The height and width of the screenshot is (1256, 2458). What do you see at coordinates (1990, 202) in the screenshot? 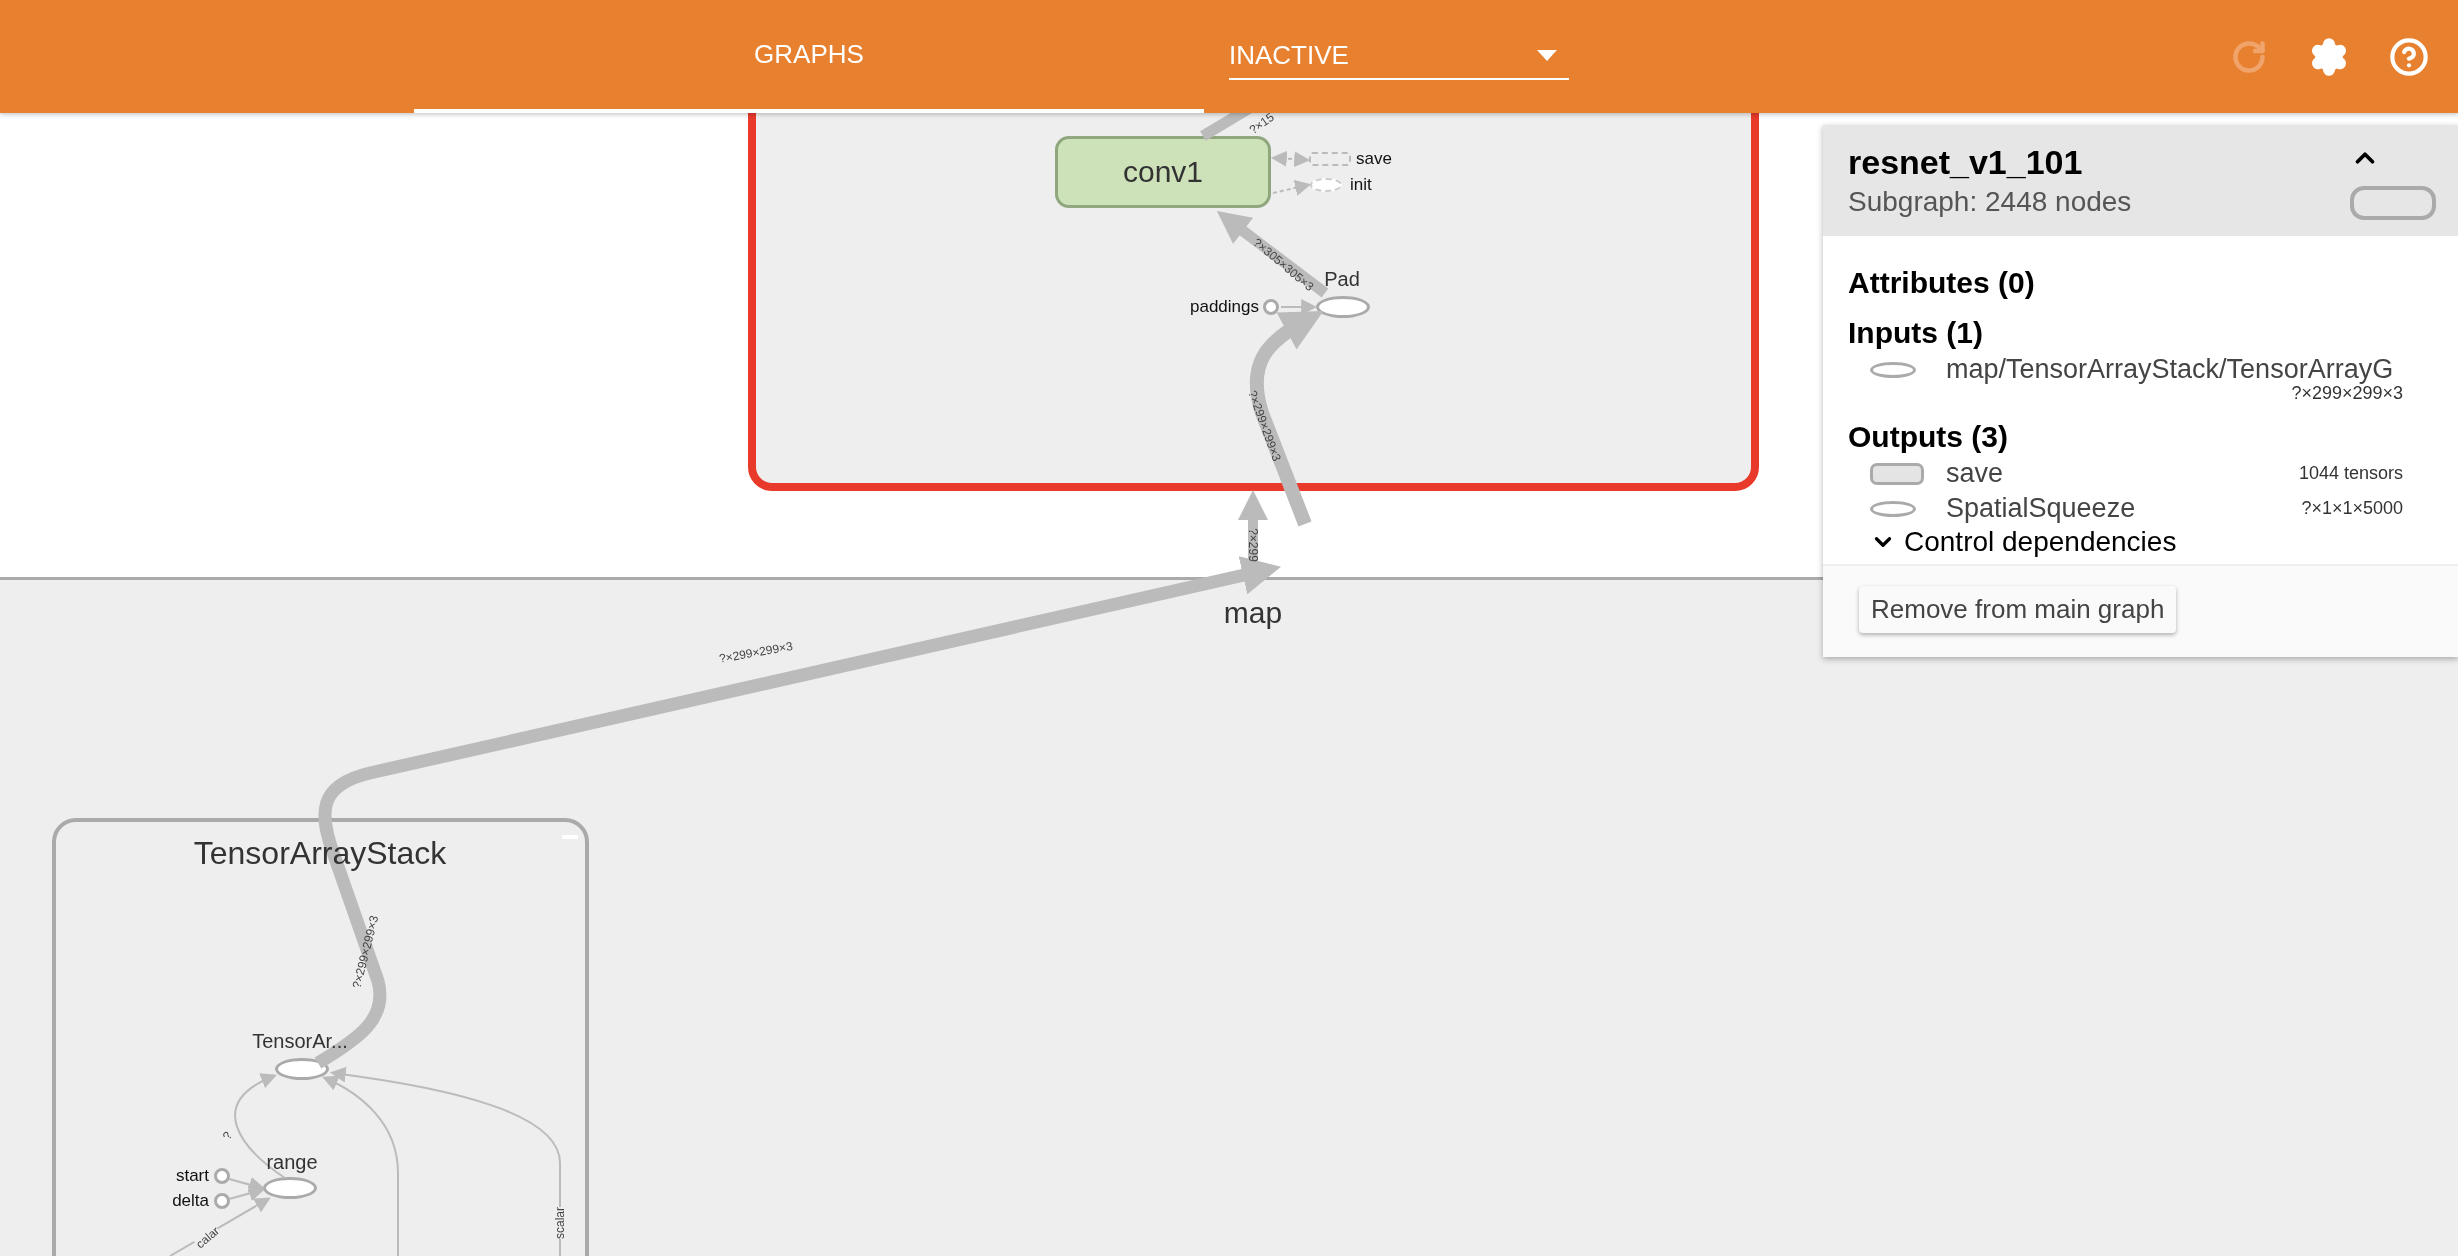
I see `panel-subtitle: Subgraph: 2448 nodes` at bounding box center [1990, 202].